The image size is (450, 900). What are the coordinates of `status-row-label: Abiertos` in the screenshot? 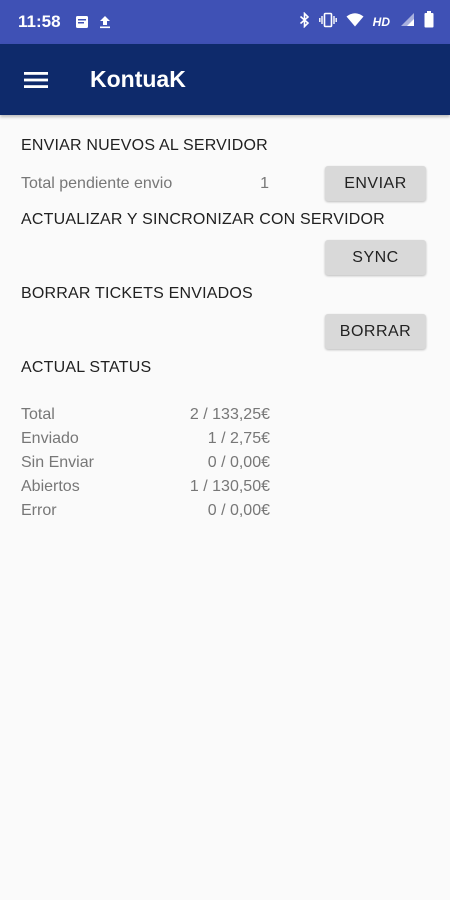 It's located at (50, 486).